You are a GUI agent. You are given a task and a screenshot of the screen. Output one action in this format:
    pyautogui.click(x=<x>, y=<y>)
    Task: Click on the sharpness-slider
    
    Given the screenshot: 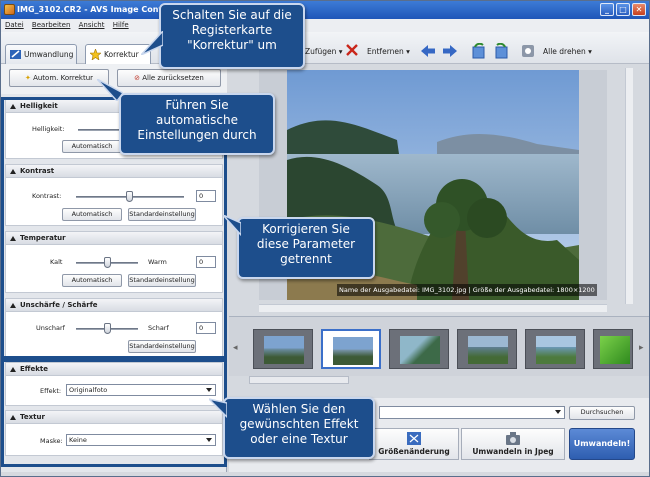 What is the action you would take?
    pyautogui.click(x=107, y=328)
    